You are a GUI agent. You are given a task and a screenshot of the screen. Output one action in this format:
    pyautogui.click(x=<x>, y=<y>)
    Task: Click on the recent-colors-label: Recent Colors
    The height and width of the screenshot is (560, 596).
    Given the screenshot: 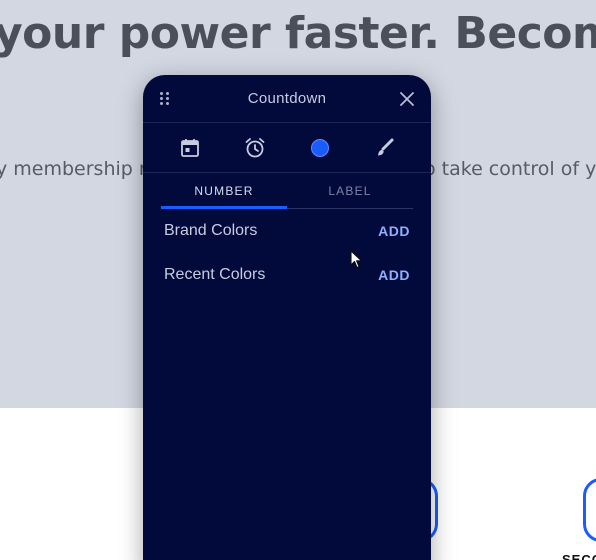 What is the action you would take?
    pyautogui.click(x=215, y=274)
    